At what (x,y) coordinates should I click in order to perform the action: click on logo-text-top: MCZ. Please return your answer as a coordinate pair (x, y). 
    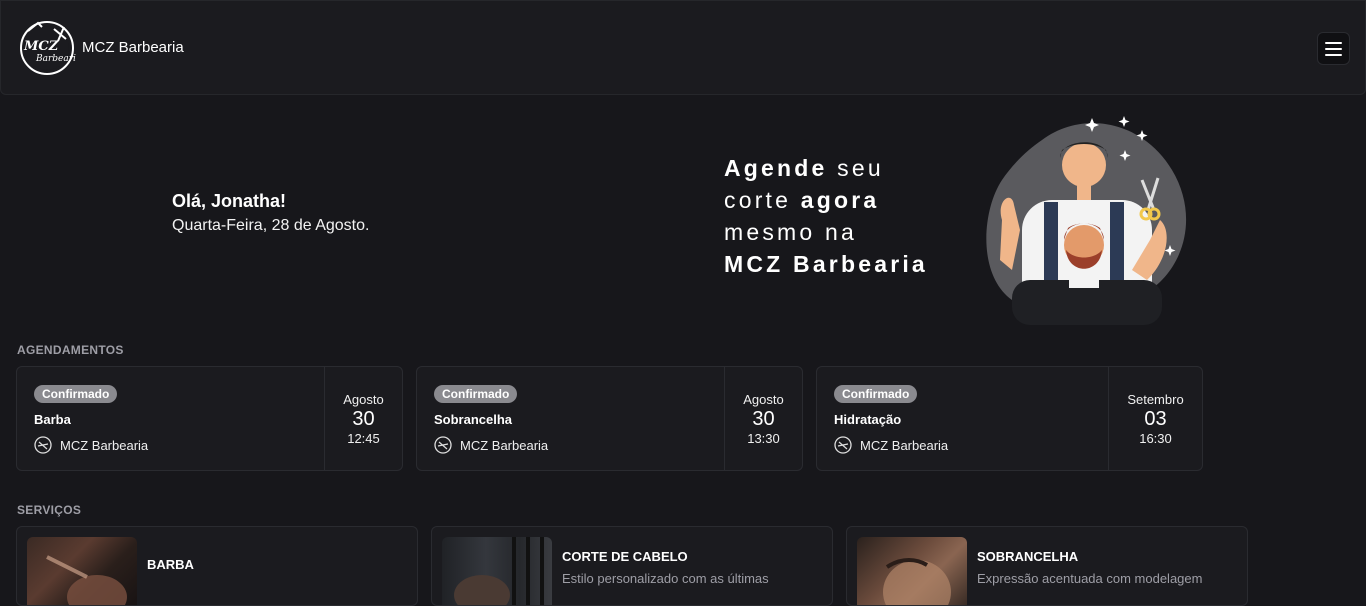
    Looking at the image, I should click on (41, 46).